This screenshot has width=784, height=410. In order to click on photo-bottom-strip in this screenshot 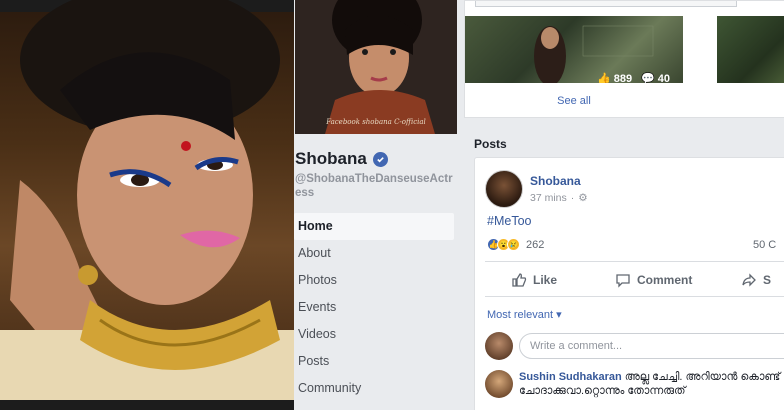, I will do `click(147, 405)`.